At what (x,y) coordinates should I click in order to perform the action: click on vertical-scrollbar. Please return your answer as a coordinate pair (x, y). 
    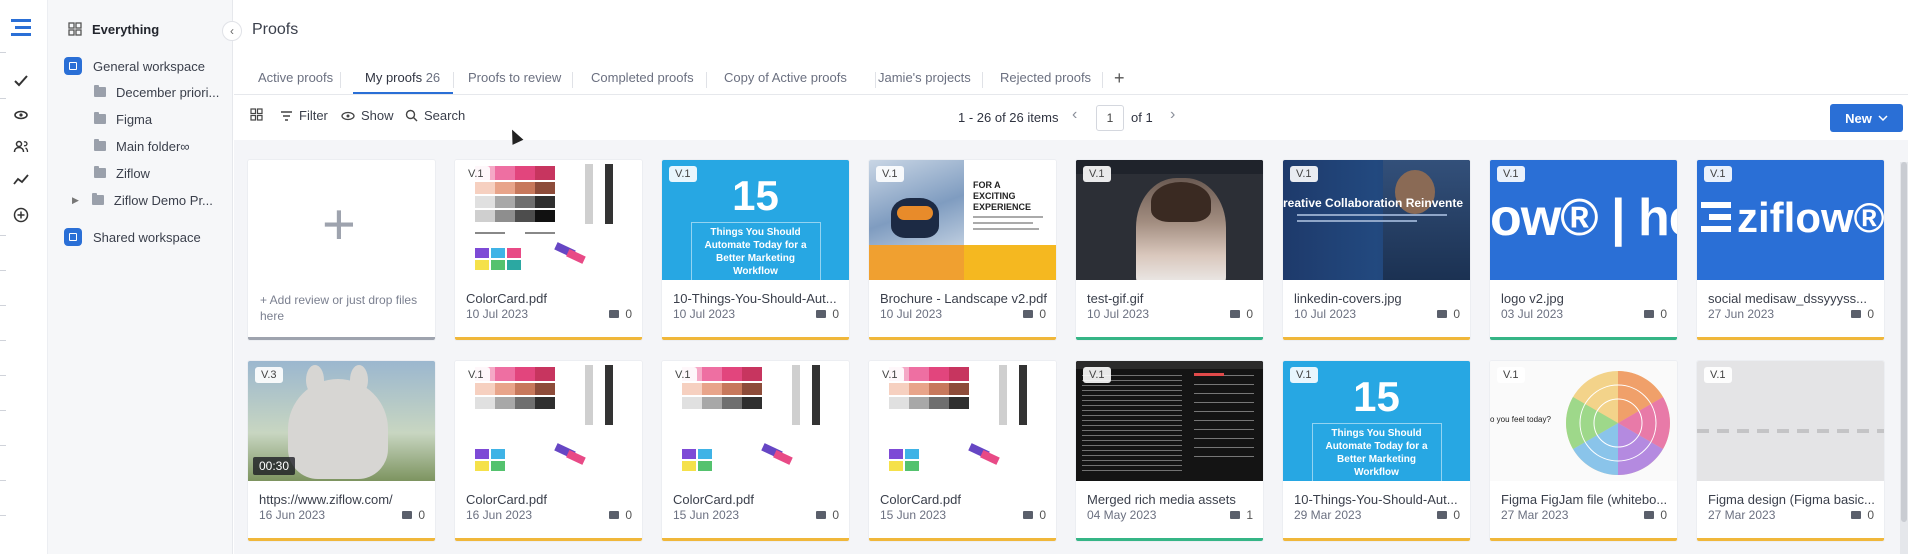
    Looking at the image, I should click on (1904, 358).